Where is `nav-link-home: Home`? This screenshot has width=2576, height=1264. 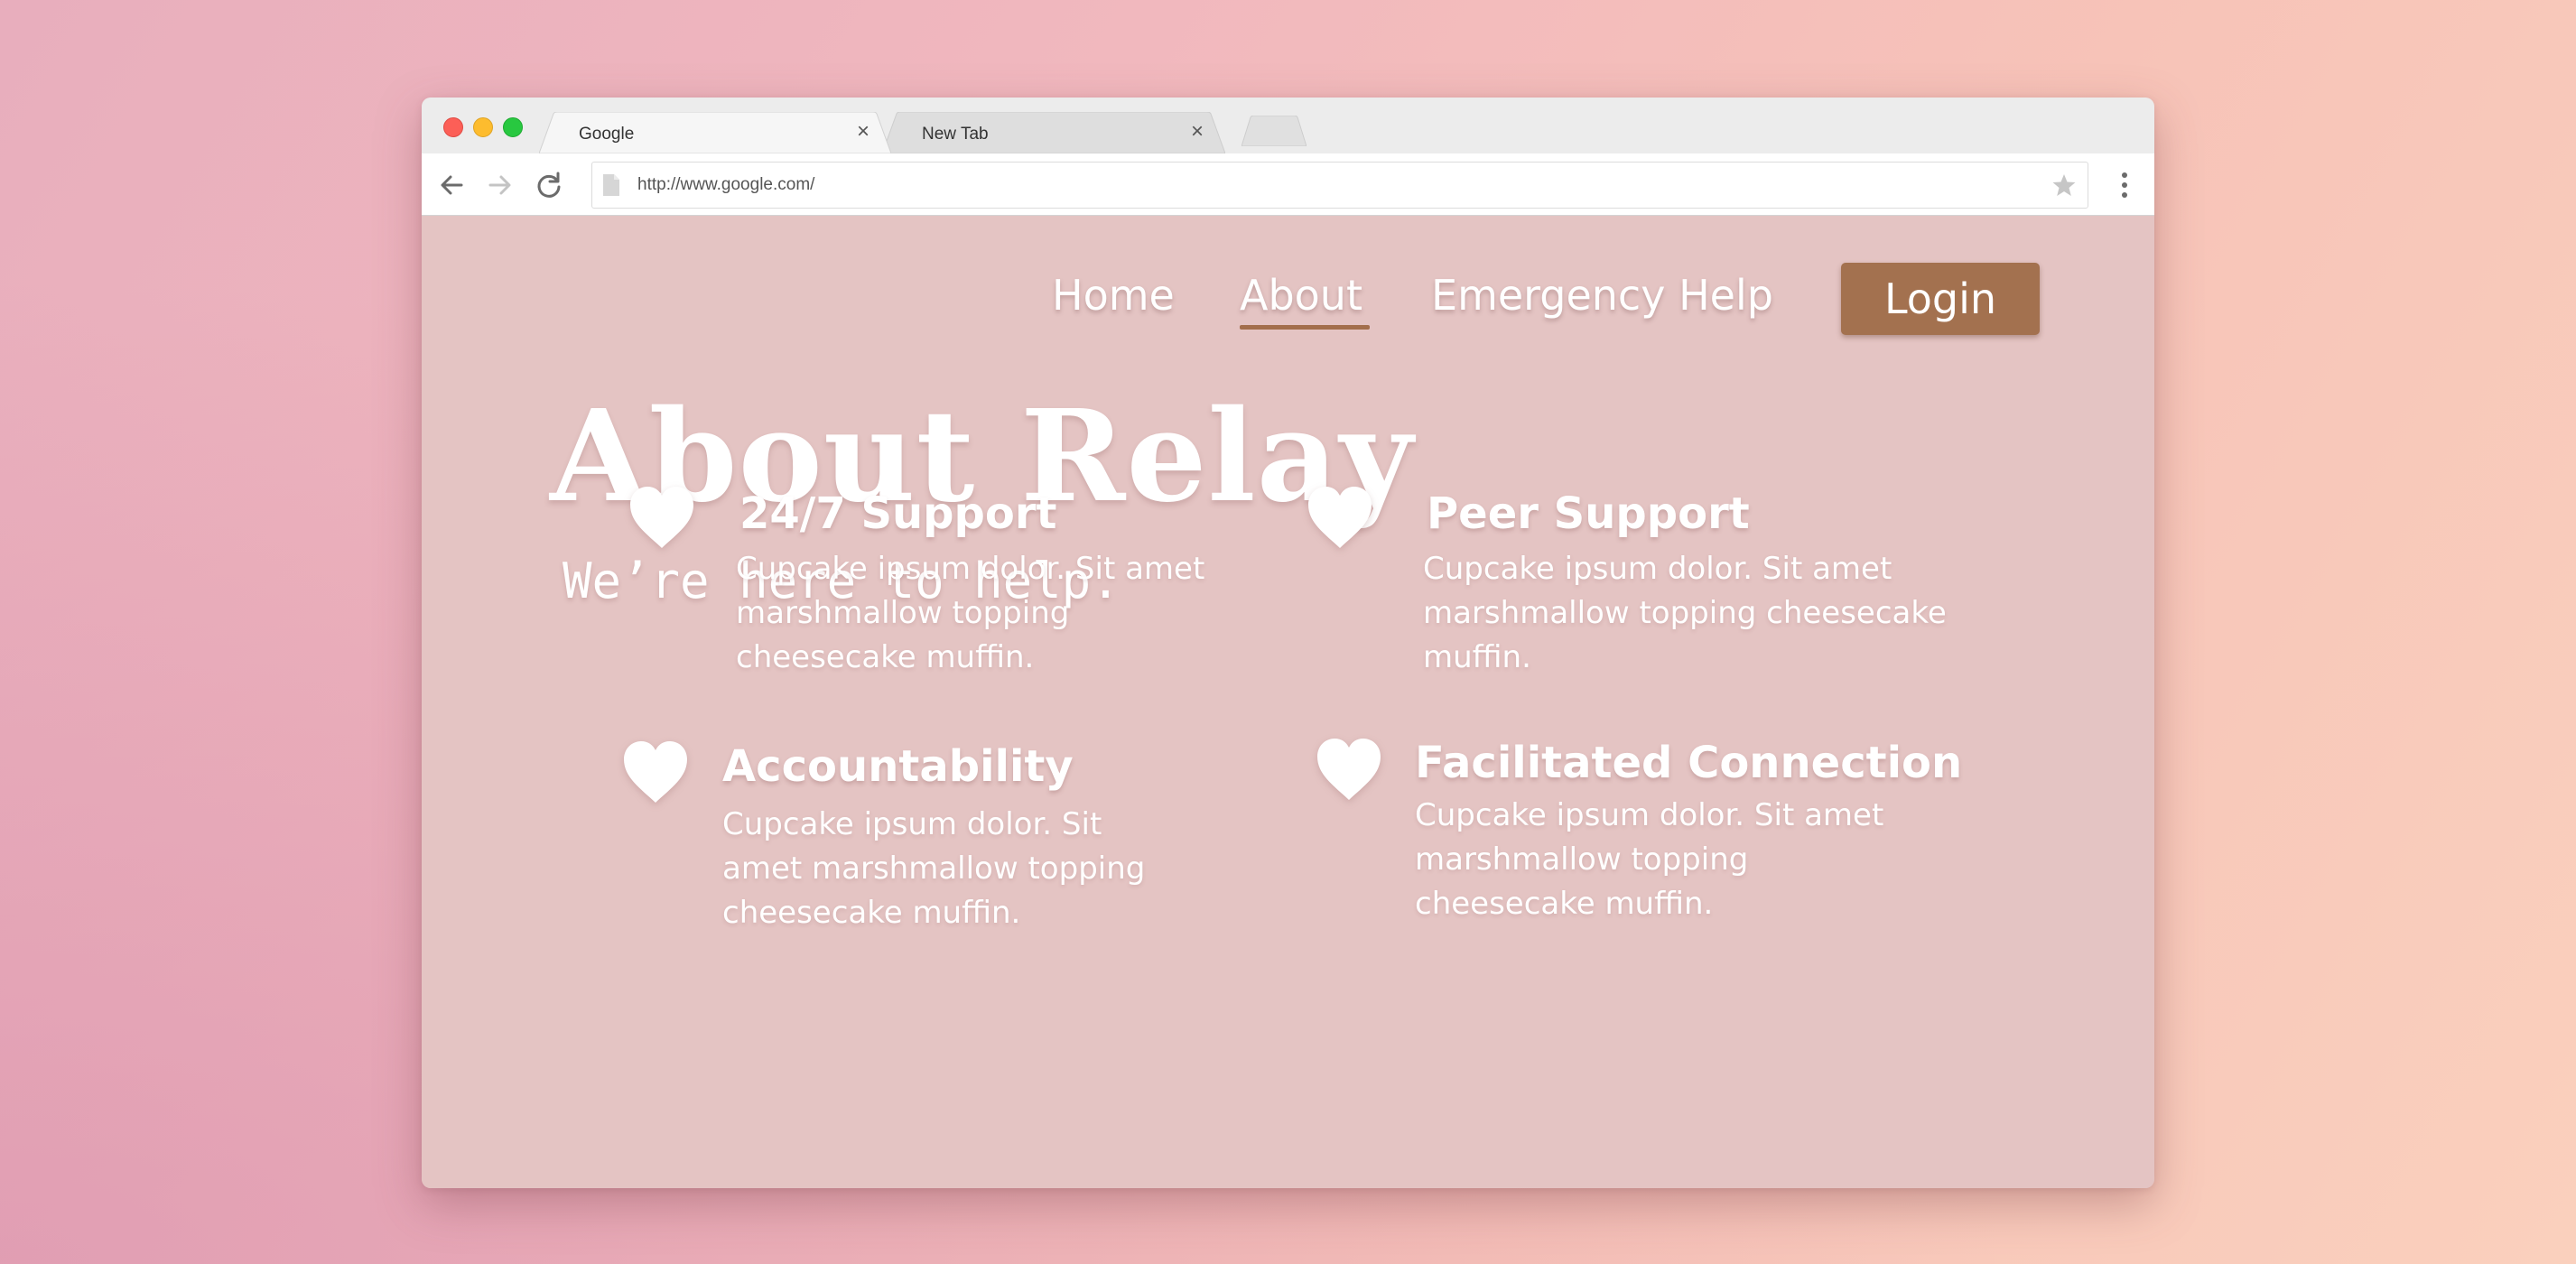 nav-link-home: Home is located at coordinates (1113, 295).